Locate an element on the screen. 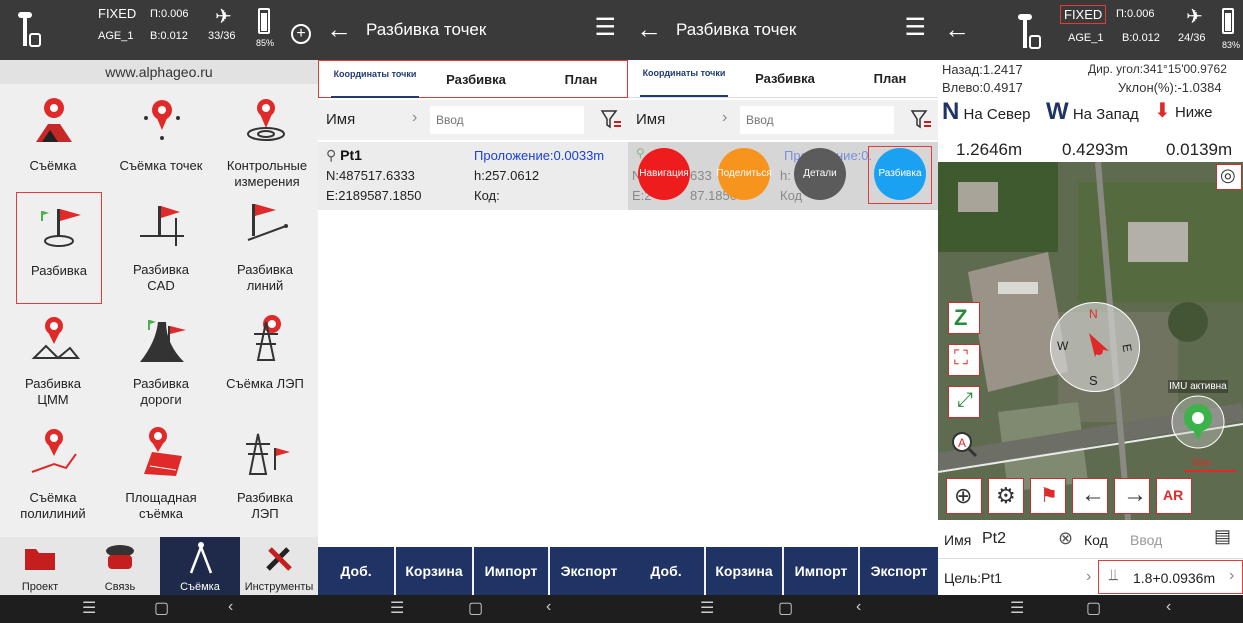 Image resolution: width=1243 pixels, height=623 pixels. north-direction: N На Север is located at coordinates (986, 111).